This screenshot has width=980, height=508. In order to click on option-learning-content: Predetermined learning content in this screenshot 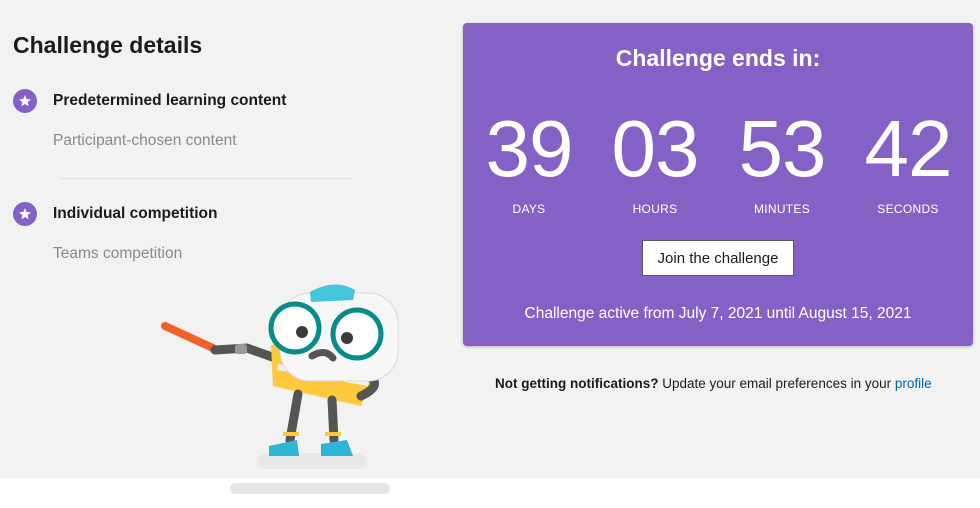, I will do `click(149, 101)`.